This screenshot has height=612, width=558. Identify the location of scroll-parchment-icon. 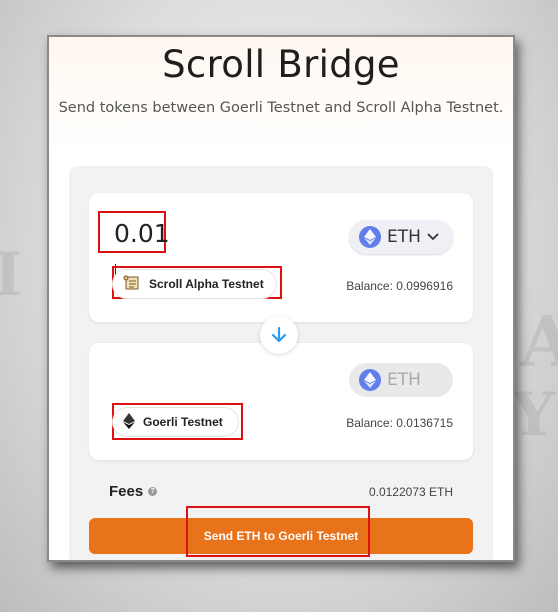
(132, 284).